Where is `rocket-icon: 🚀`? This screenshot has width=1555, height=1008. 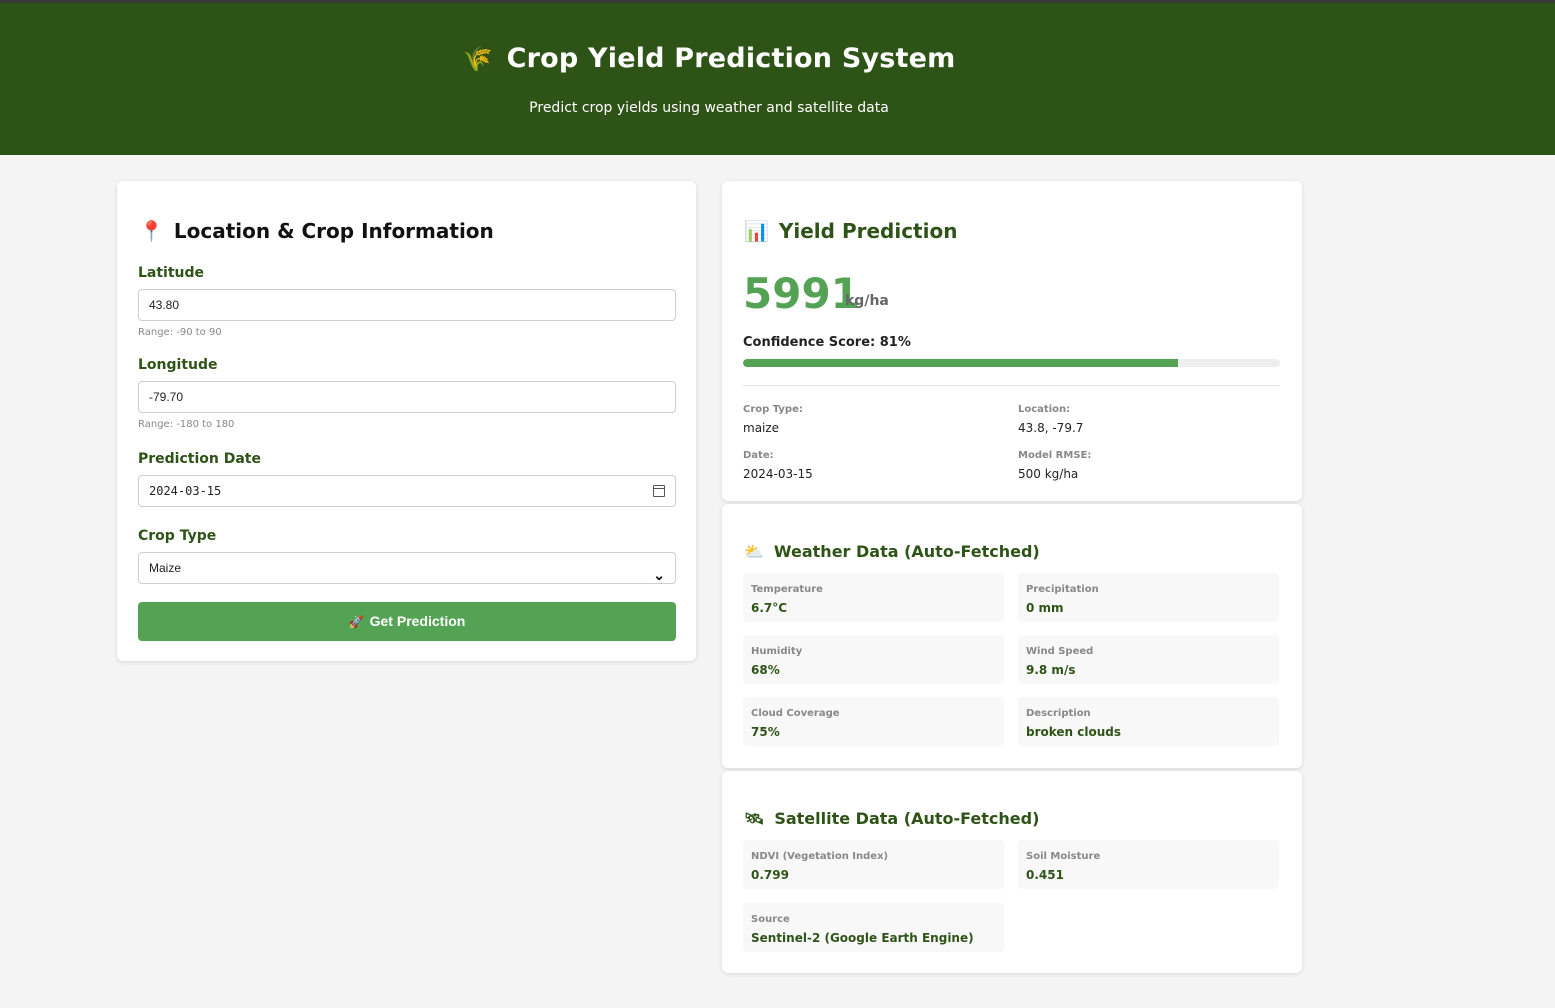
rocket-icon: 🚀 is located at coordinates (356, 622).